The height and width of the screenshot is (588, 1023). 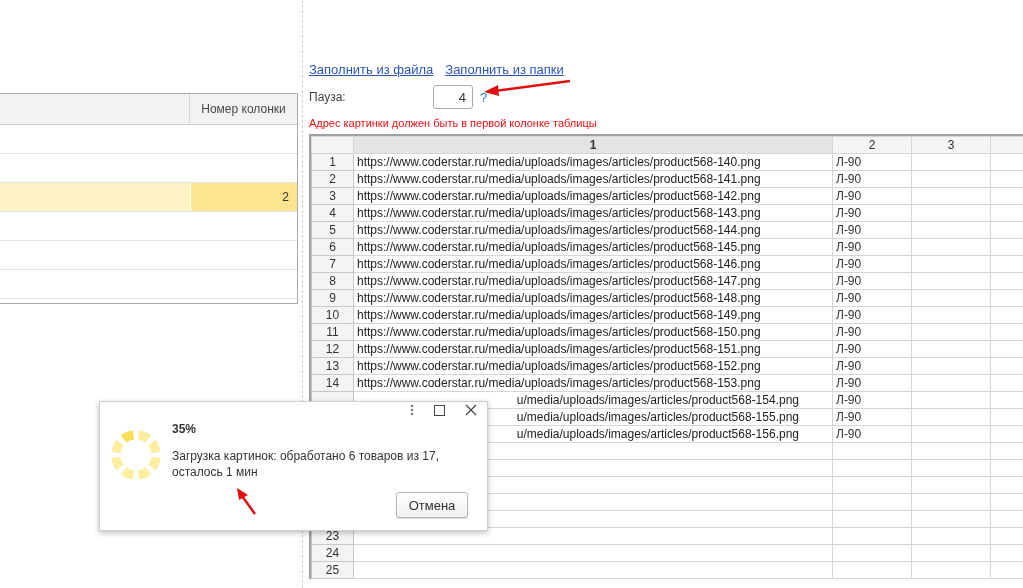 I want to click on table-cell: https://www.coderstar.ru/media/uploads/images/articles/product568-142.png, so click(x=559, y=195).